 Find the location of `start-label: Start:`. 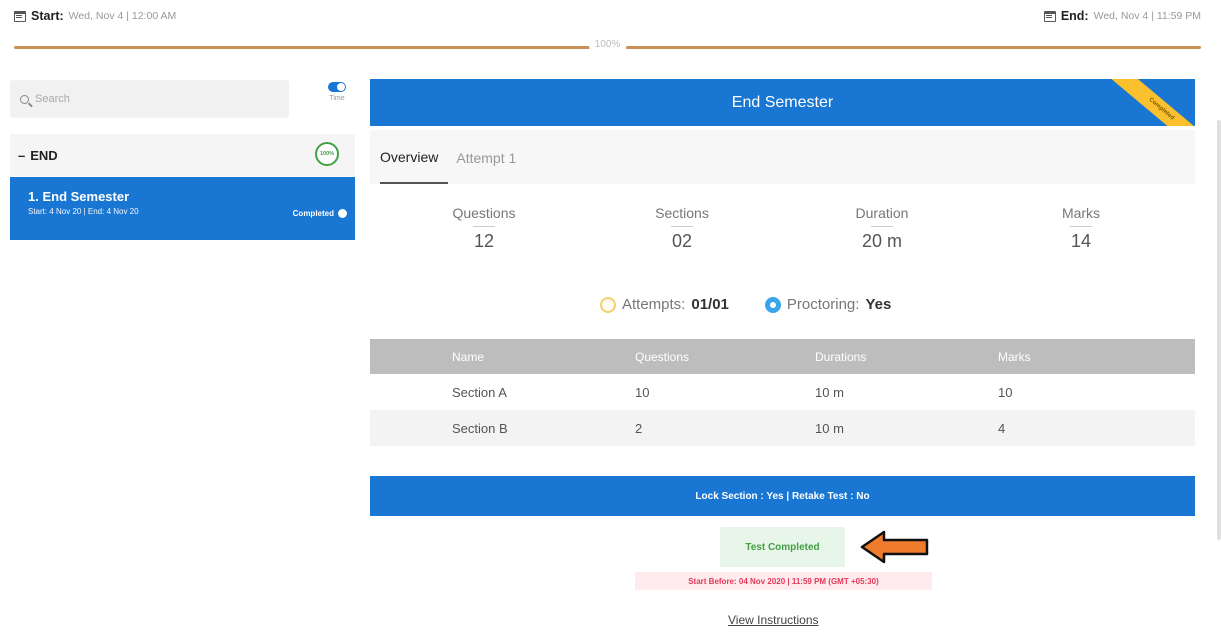

start-label: Start: is located at coordinates (47, 16).